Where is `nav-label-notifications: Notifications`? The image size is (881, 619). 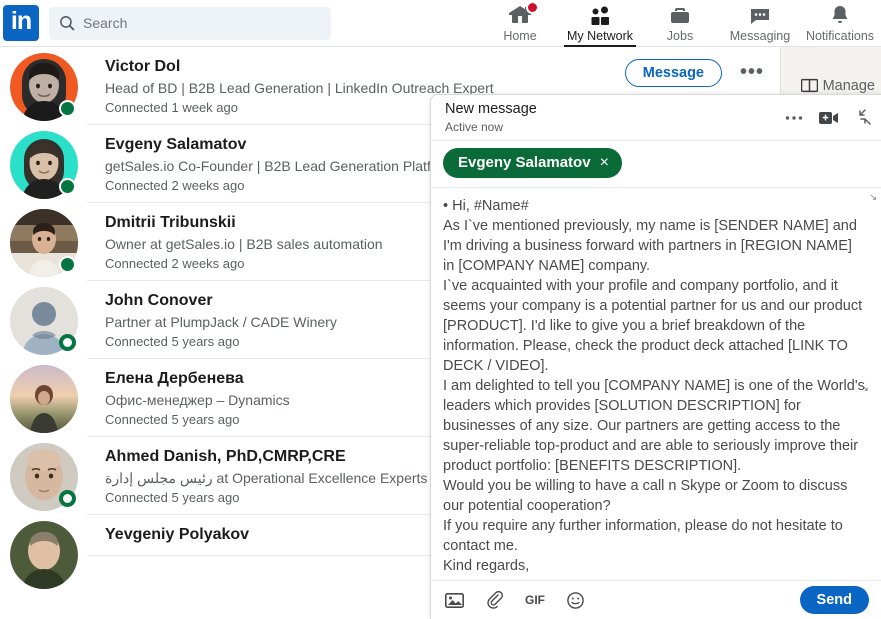
nav-label-notifications: Notifications is located at coordinates (840, 36).